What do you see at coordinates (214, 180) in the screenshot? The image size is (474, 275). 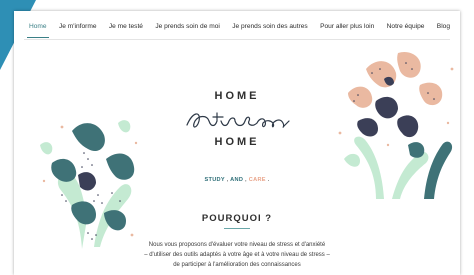 I see `tagline-study: STUDY` at bounding box center [214, 180].